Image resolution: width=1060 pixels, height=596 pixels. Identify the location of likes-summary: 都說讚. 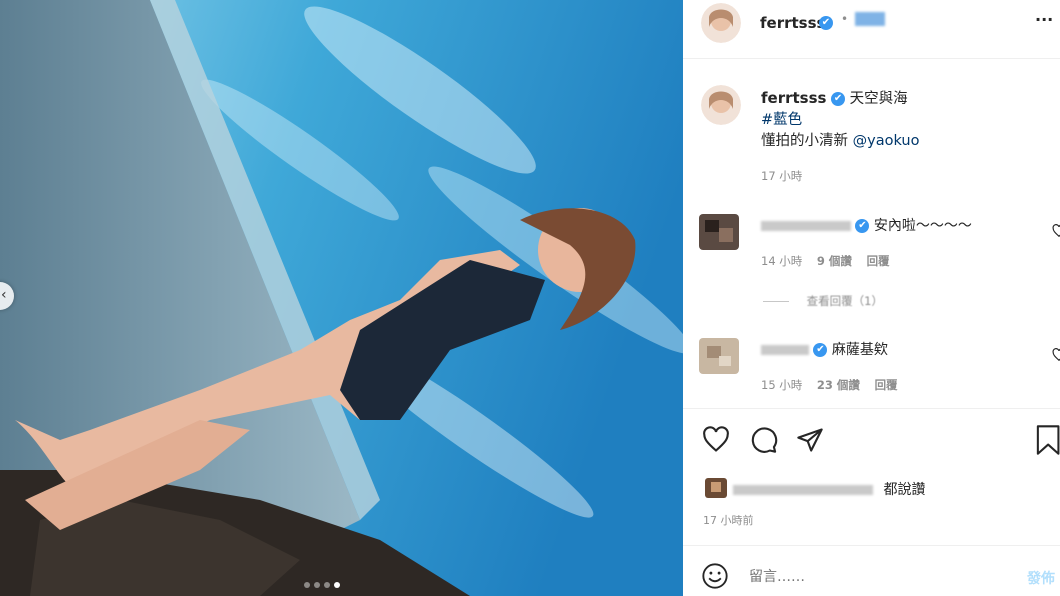
(904, 490).